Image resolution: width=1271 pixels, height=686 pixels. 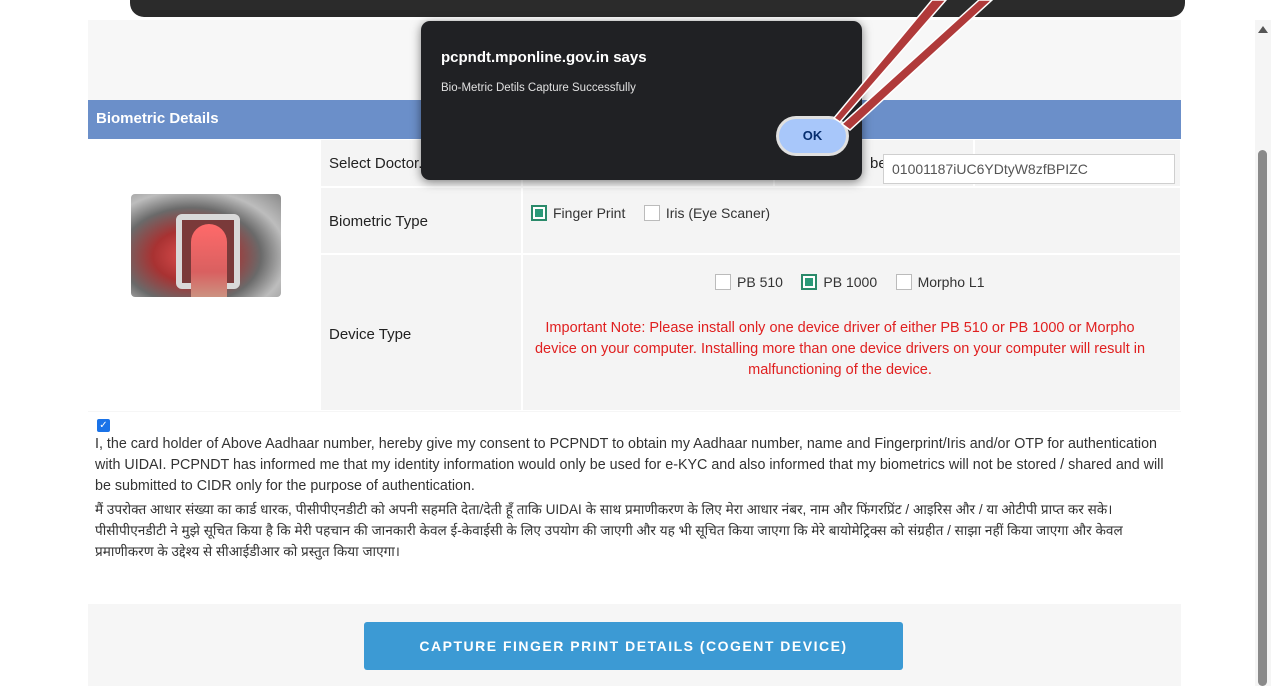 I want to click on annotation-arrow-icon, so click(x=913, y=65).